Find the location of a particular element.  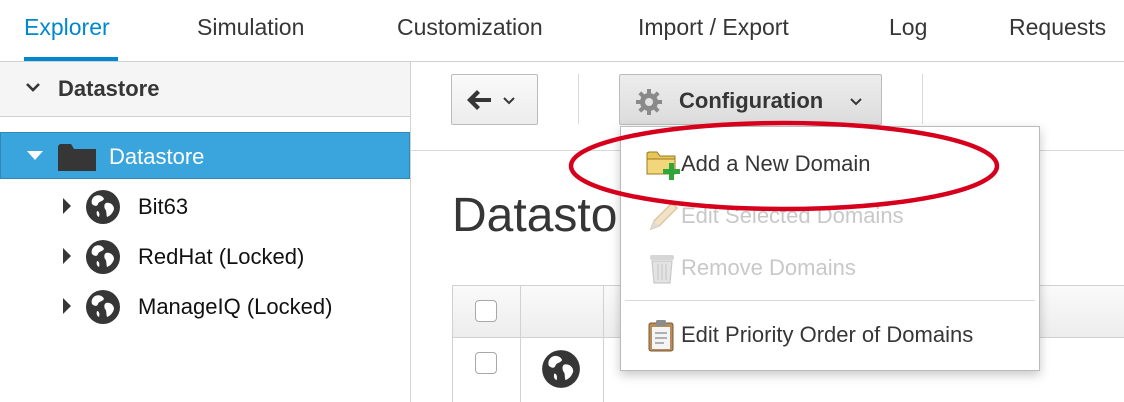

trash-icon is located at coordinates (662, 269).